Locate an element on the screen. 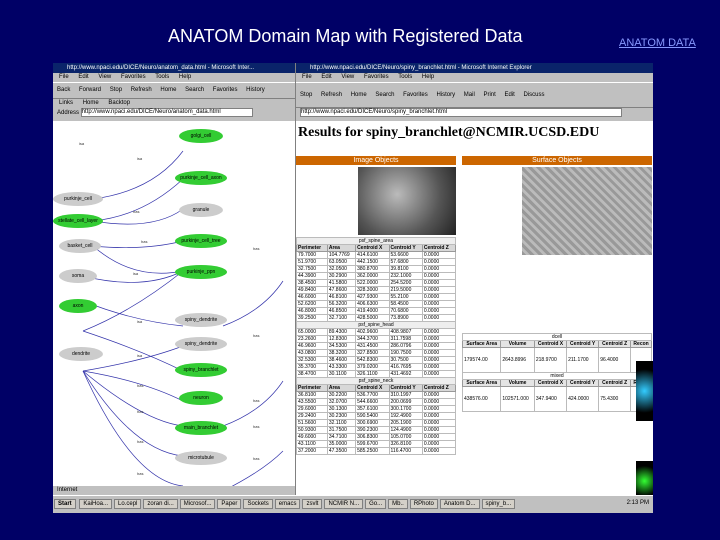 Image resolution: width=720 pixels, height=540 pixels. links-home: Home is located at coordinates (91, 103).